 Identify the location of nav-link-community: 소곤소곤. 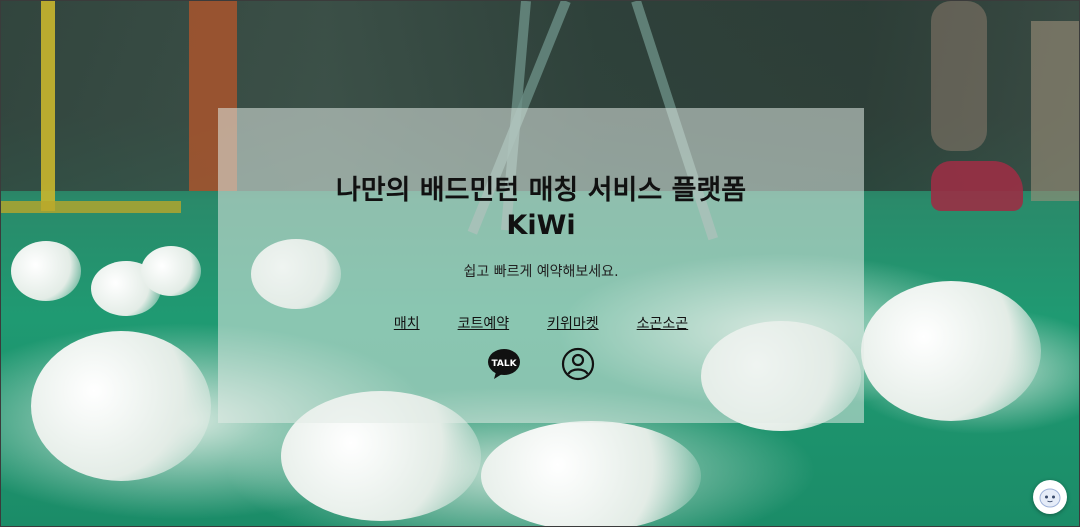
(663, 323).